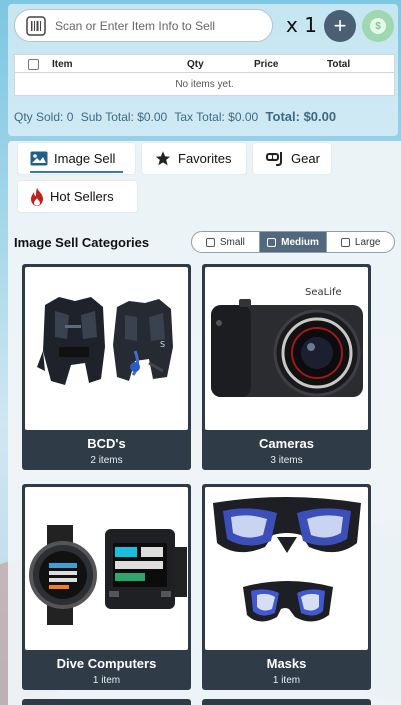 The width and height of the screenshot is (401, 705). What do you see at coordinates (39, 158) in the screenshot?
I see `image-icon` at bounding box center [39, 158].